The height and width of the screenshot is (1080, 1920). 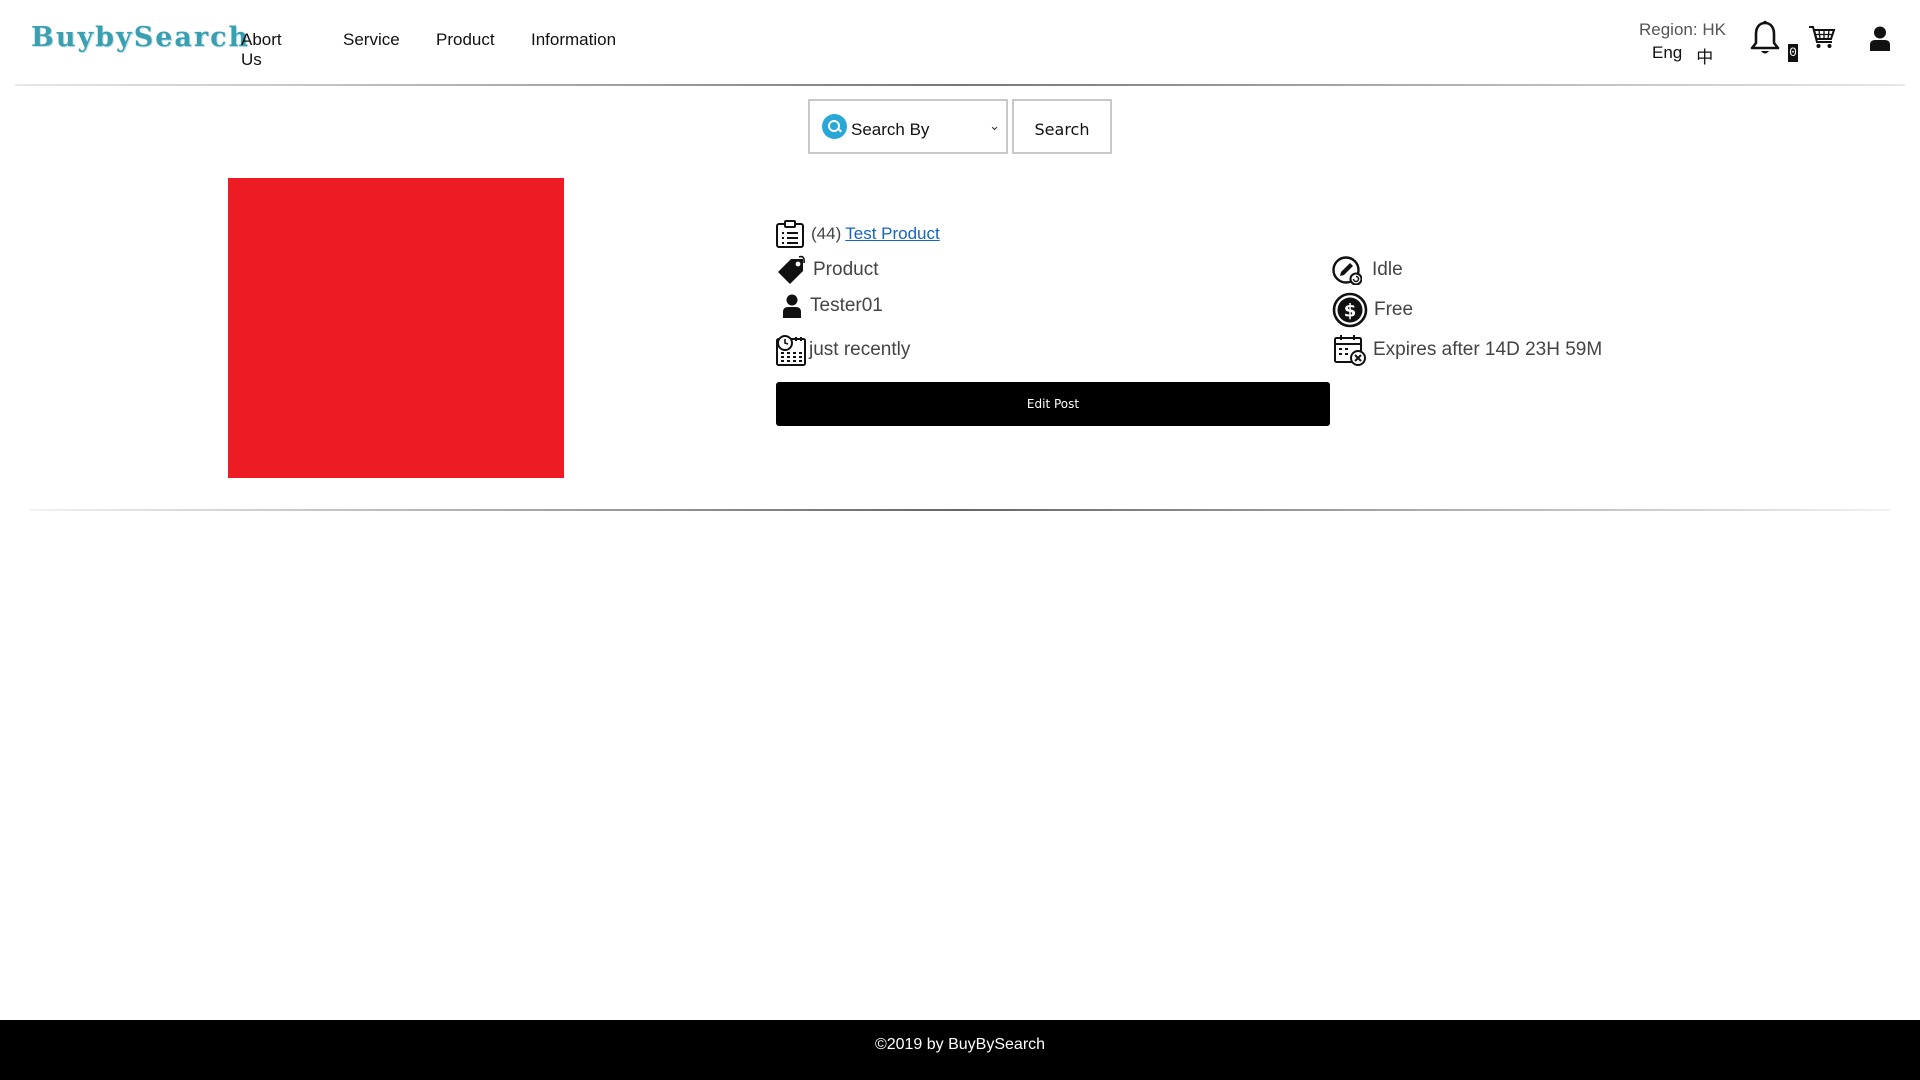 I want to click on clipboard-list-icon, so click(x=790, y=234).